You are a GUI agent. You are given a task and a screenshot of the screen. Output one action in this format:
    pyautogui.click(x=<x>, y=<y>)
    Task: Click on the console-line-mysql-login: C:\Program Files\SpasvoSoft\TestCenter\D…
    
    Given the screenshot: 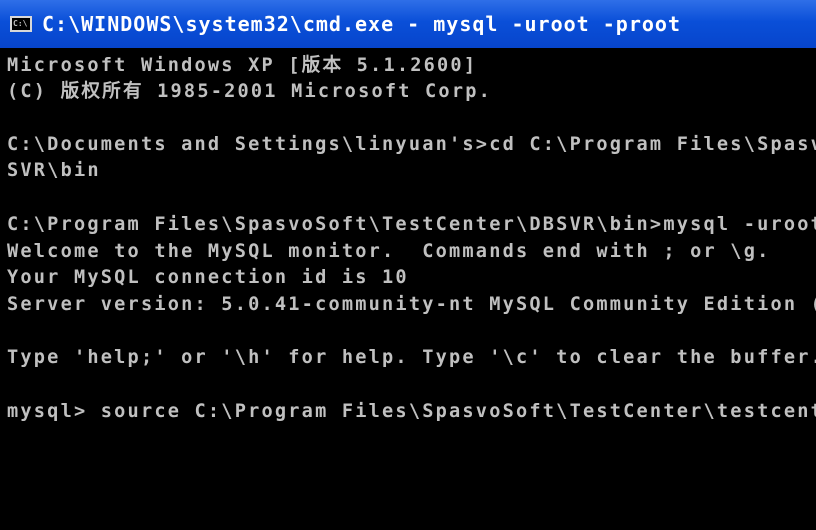 What is the action you would take?
    pyautogui.click(x=411, y=224)
    